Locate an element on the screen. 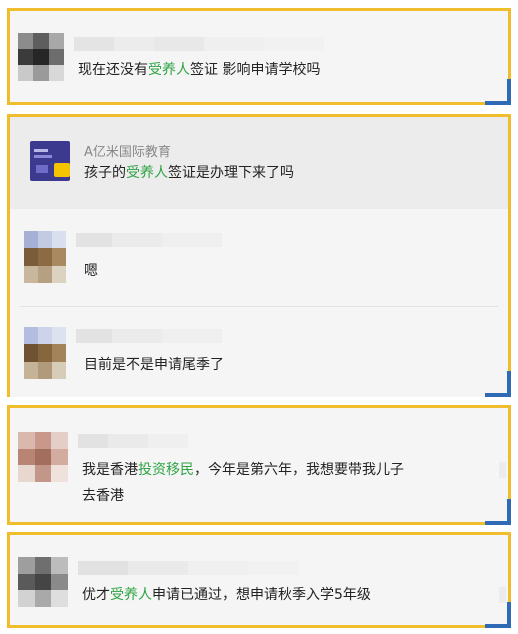  quoted-comment: A亿米国际教育 孩子的受养人签证是办理下来了吗 is located at coordinates (259, 163).